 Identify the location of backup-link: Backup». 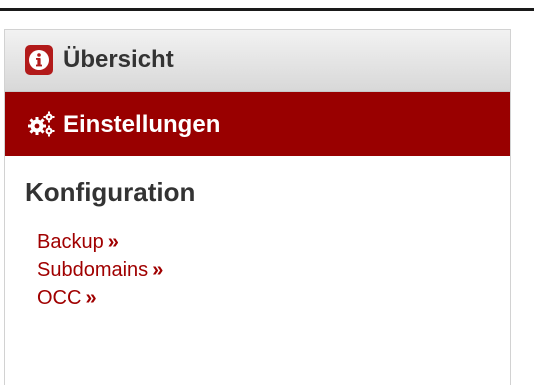
(78, 242).